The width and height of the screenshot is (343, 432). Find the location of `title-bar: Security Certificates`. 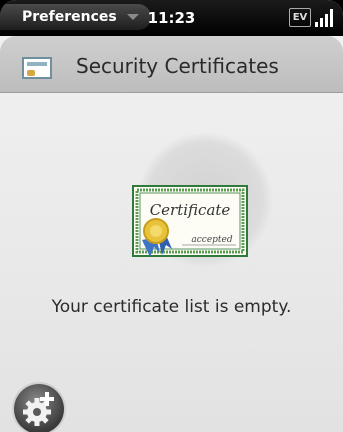

title-bar: Security Certificates is located at coordinates (171, 64).